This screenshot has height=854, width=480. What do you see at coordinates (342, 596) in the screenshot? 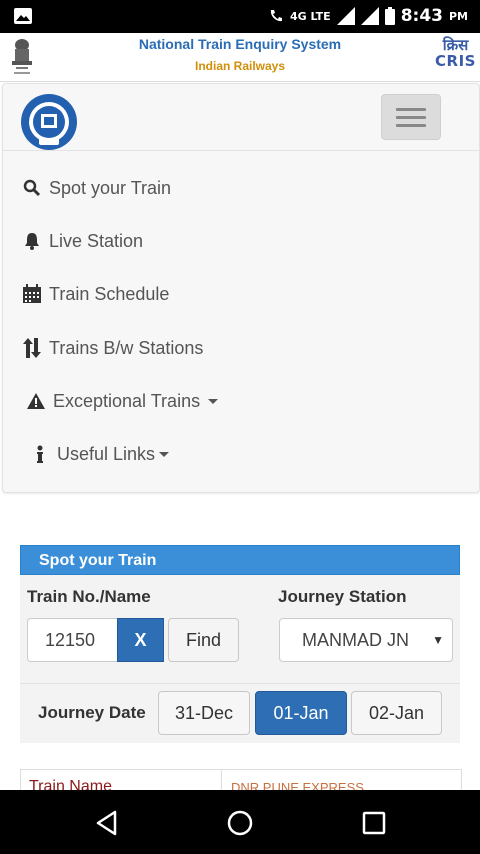
I see `station-label: Journey Station` at bounding box center [342, 596].